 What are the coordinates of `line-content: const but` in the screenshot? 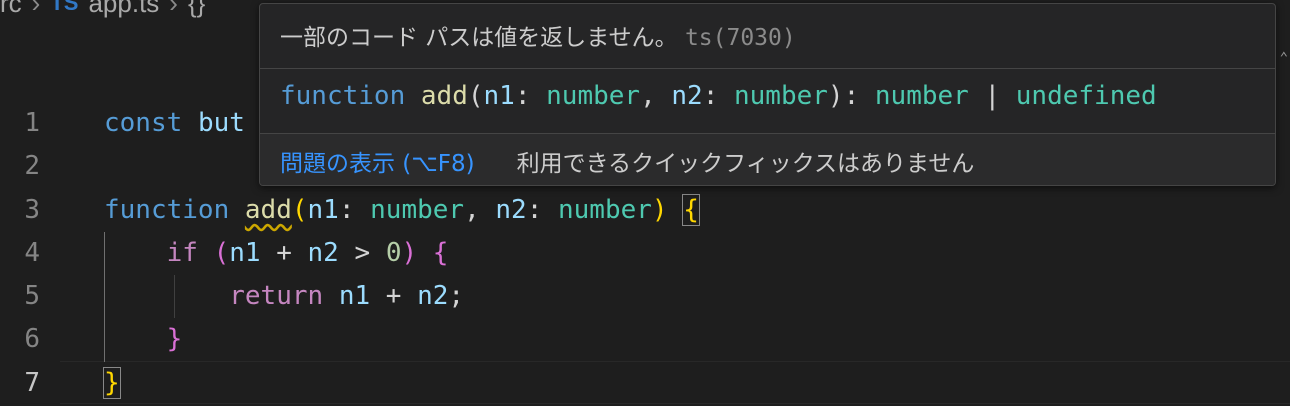 It's located at (174, 123).